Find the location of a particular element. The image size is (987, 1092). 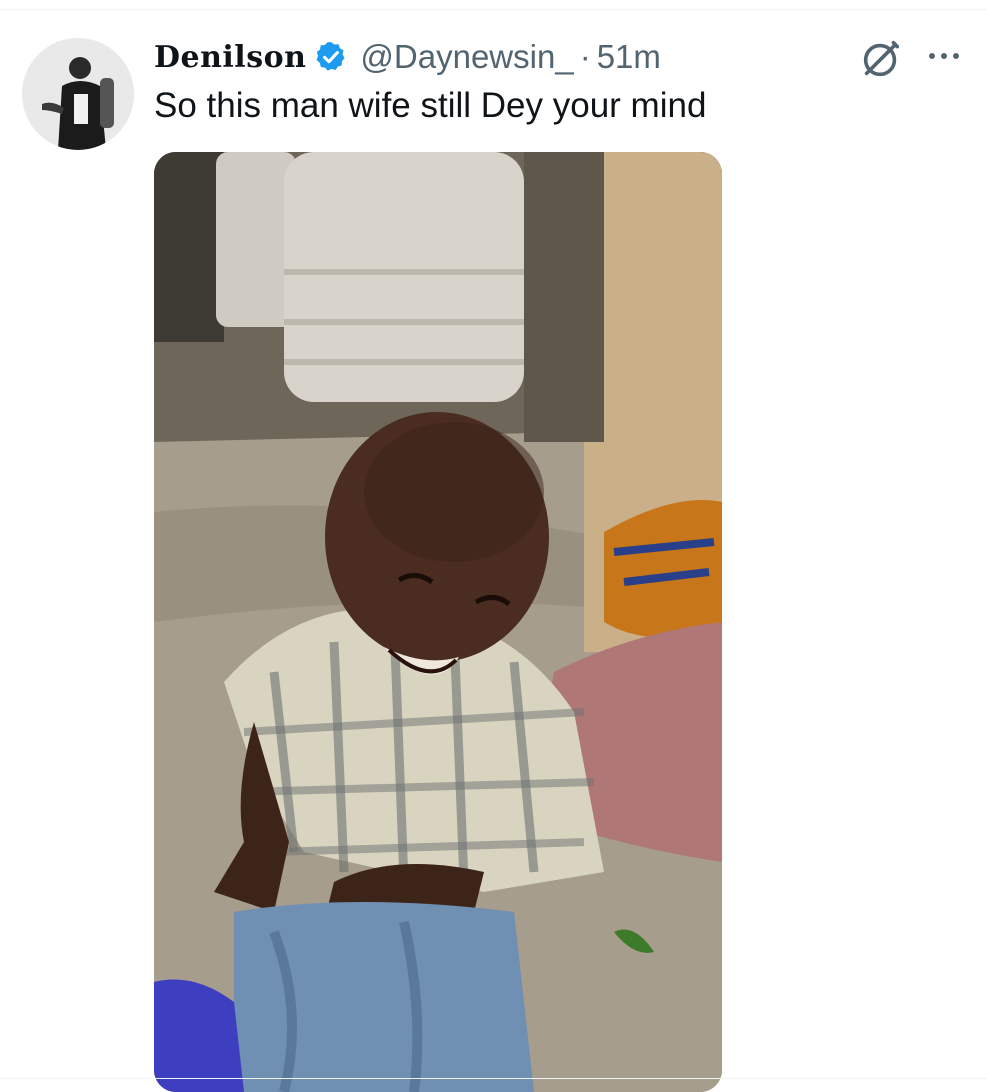

avatar is located at coordinates (78, 94).